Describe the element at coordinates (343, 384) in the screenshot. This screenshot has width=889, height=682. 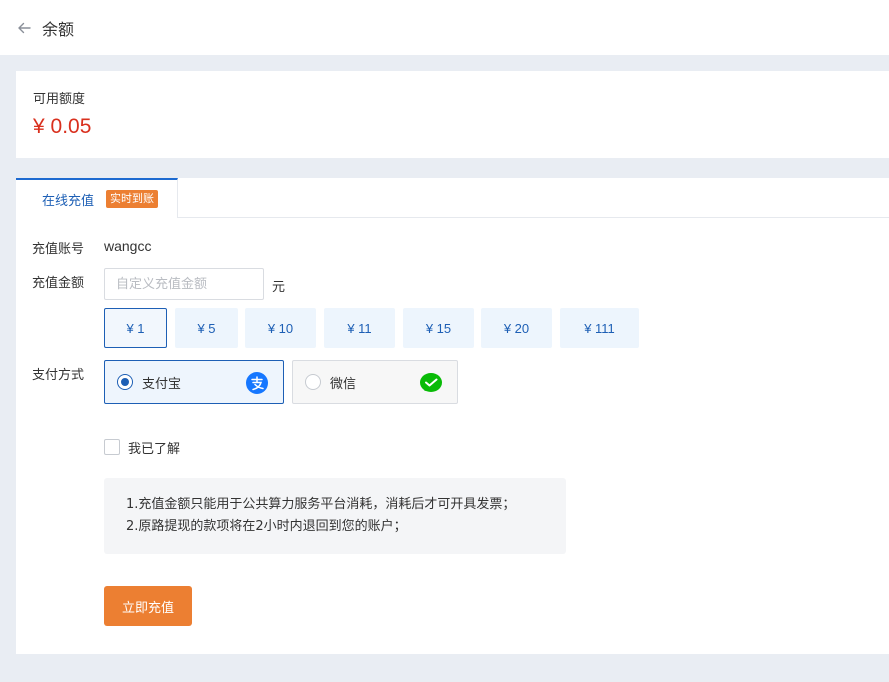
I see `pay-label-wechat: 微信` at that location.